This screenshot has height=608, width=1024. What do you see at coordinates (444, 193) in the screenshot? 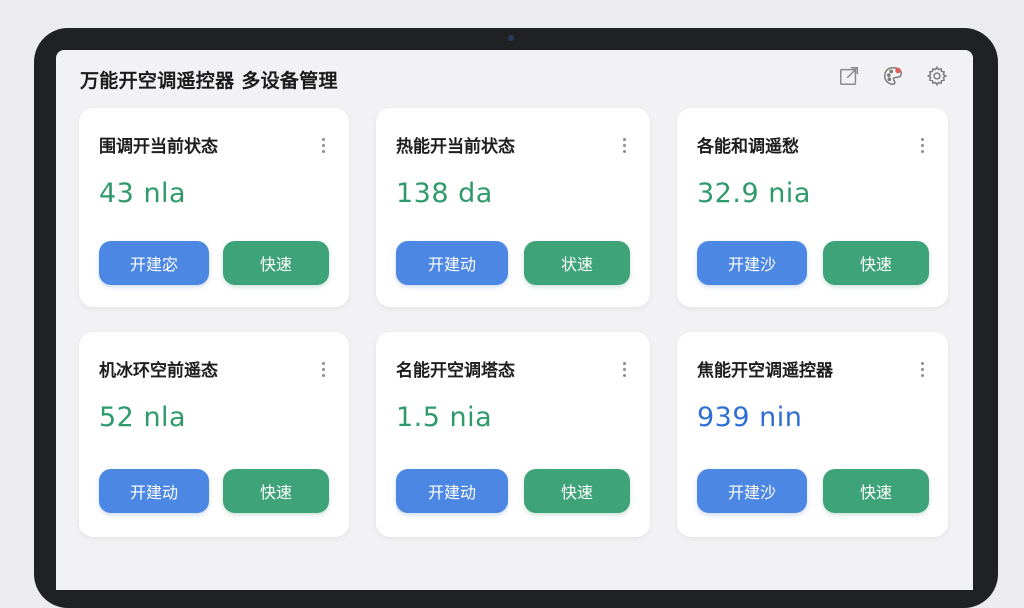
I see `device-value: 138 da` at bounding box center [444, 193].